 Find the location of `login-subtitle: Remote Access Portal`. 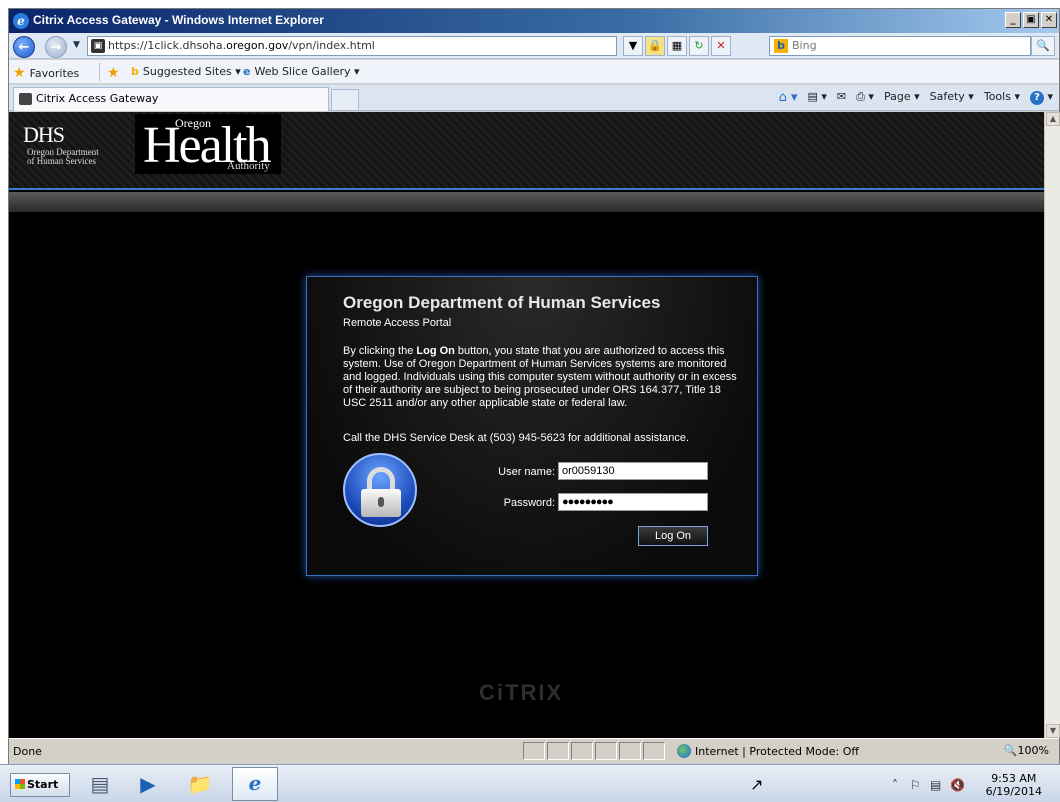

login-subtitle: Remote Access Portal is located at coordinates (397, 323).